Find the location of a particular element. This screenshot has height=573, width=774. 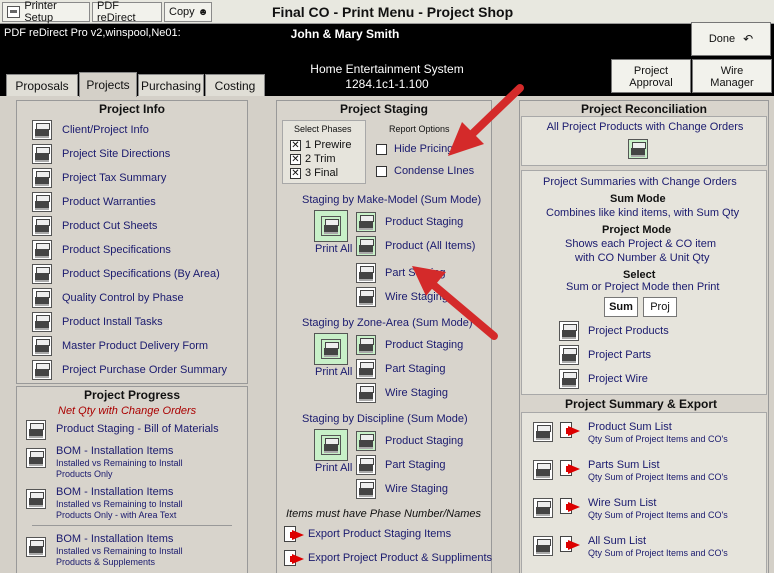

export-product-sum-icon is located at coordinates (571, 431).